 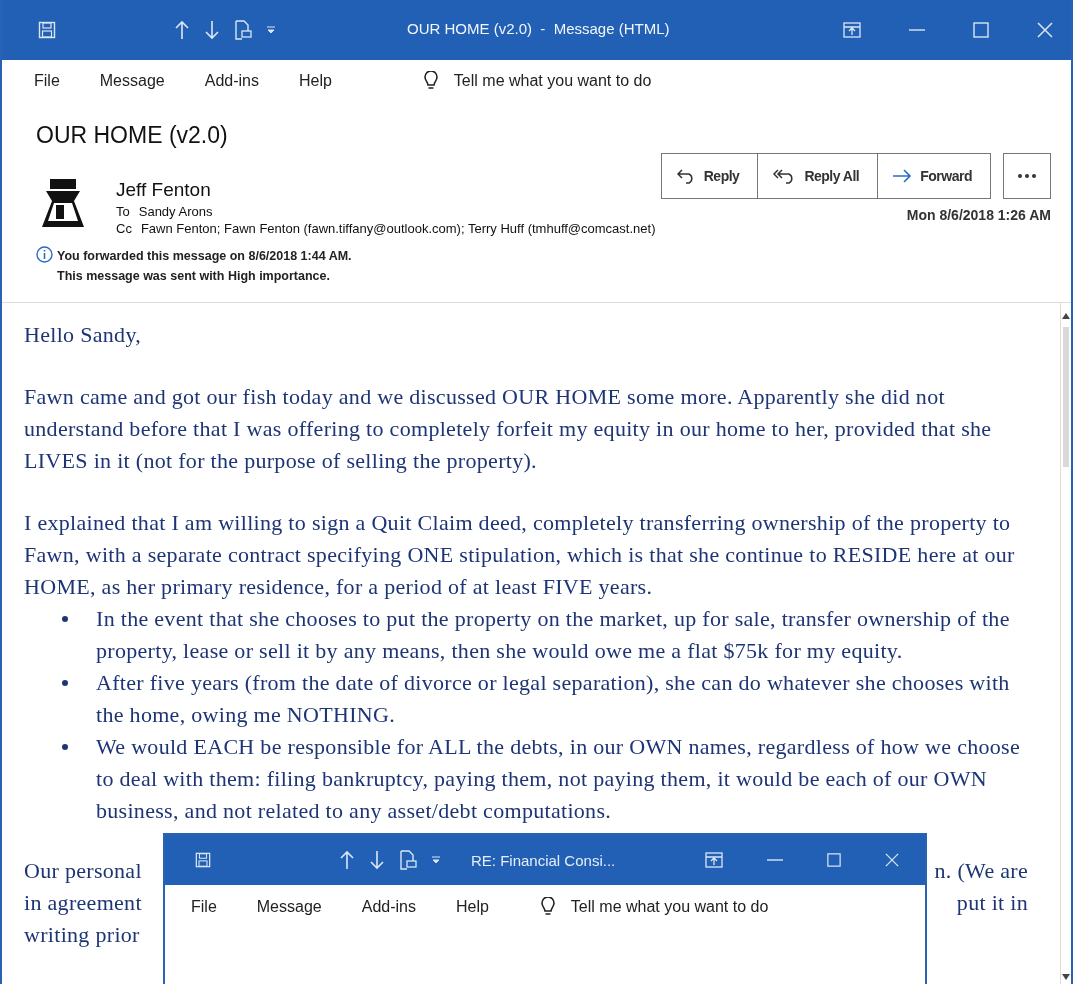 I want to click on info-message: This message was sent with High importance., so click(x=194, y=276).